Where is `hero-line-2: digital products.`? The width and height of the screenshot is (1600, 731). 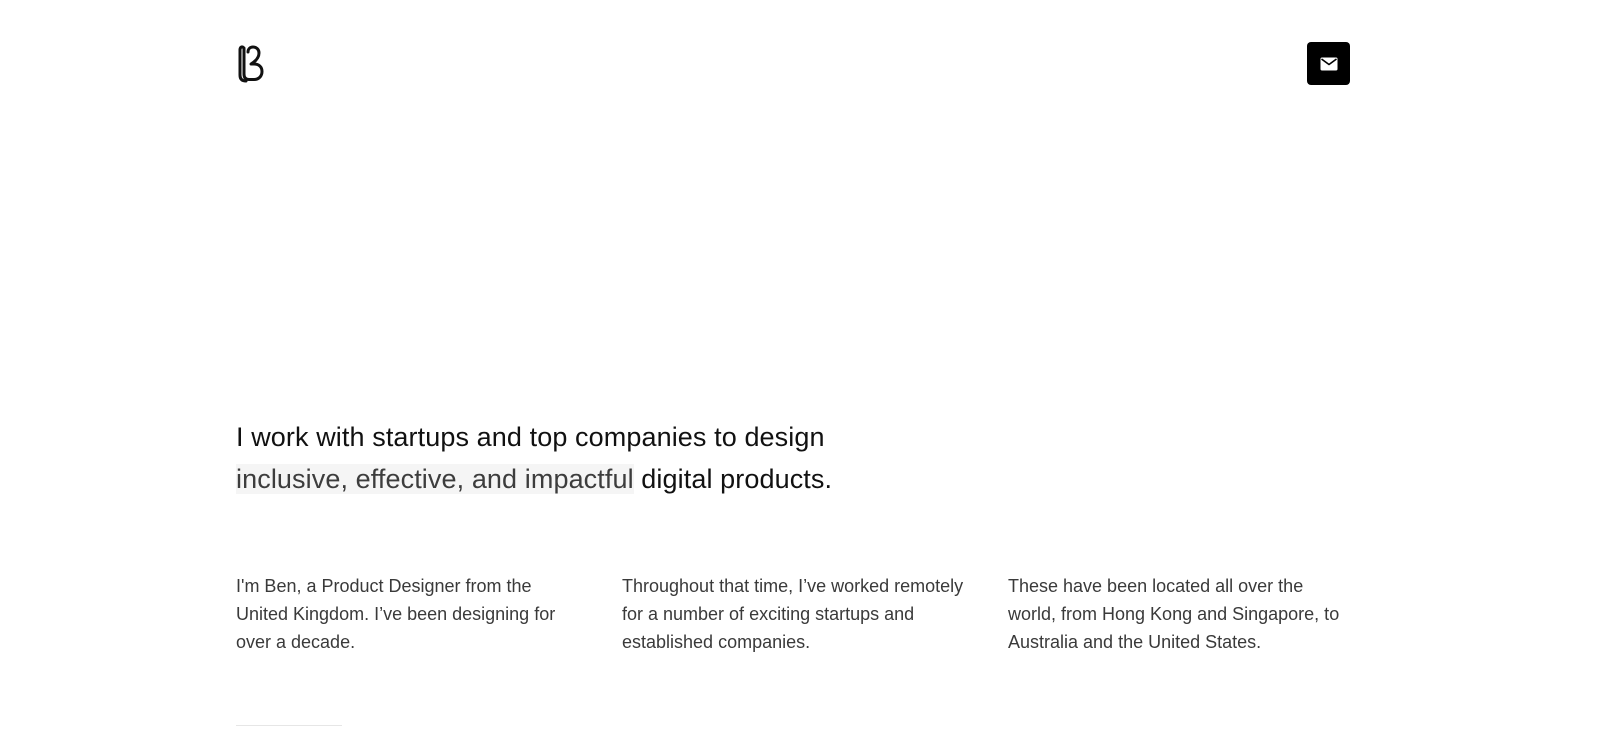
hero-line-2: digital products. is located at coordinates (733, 479).